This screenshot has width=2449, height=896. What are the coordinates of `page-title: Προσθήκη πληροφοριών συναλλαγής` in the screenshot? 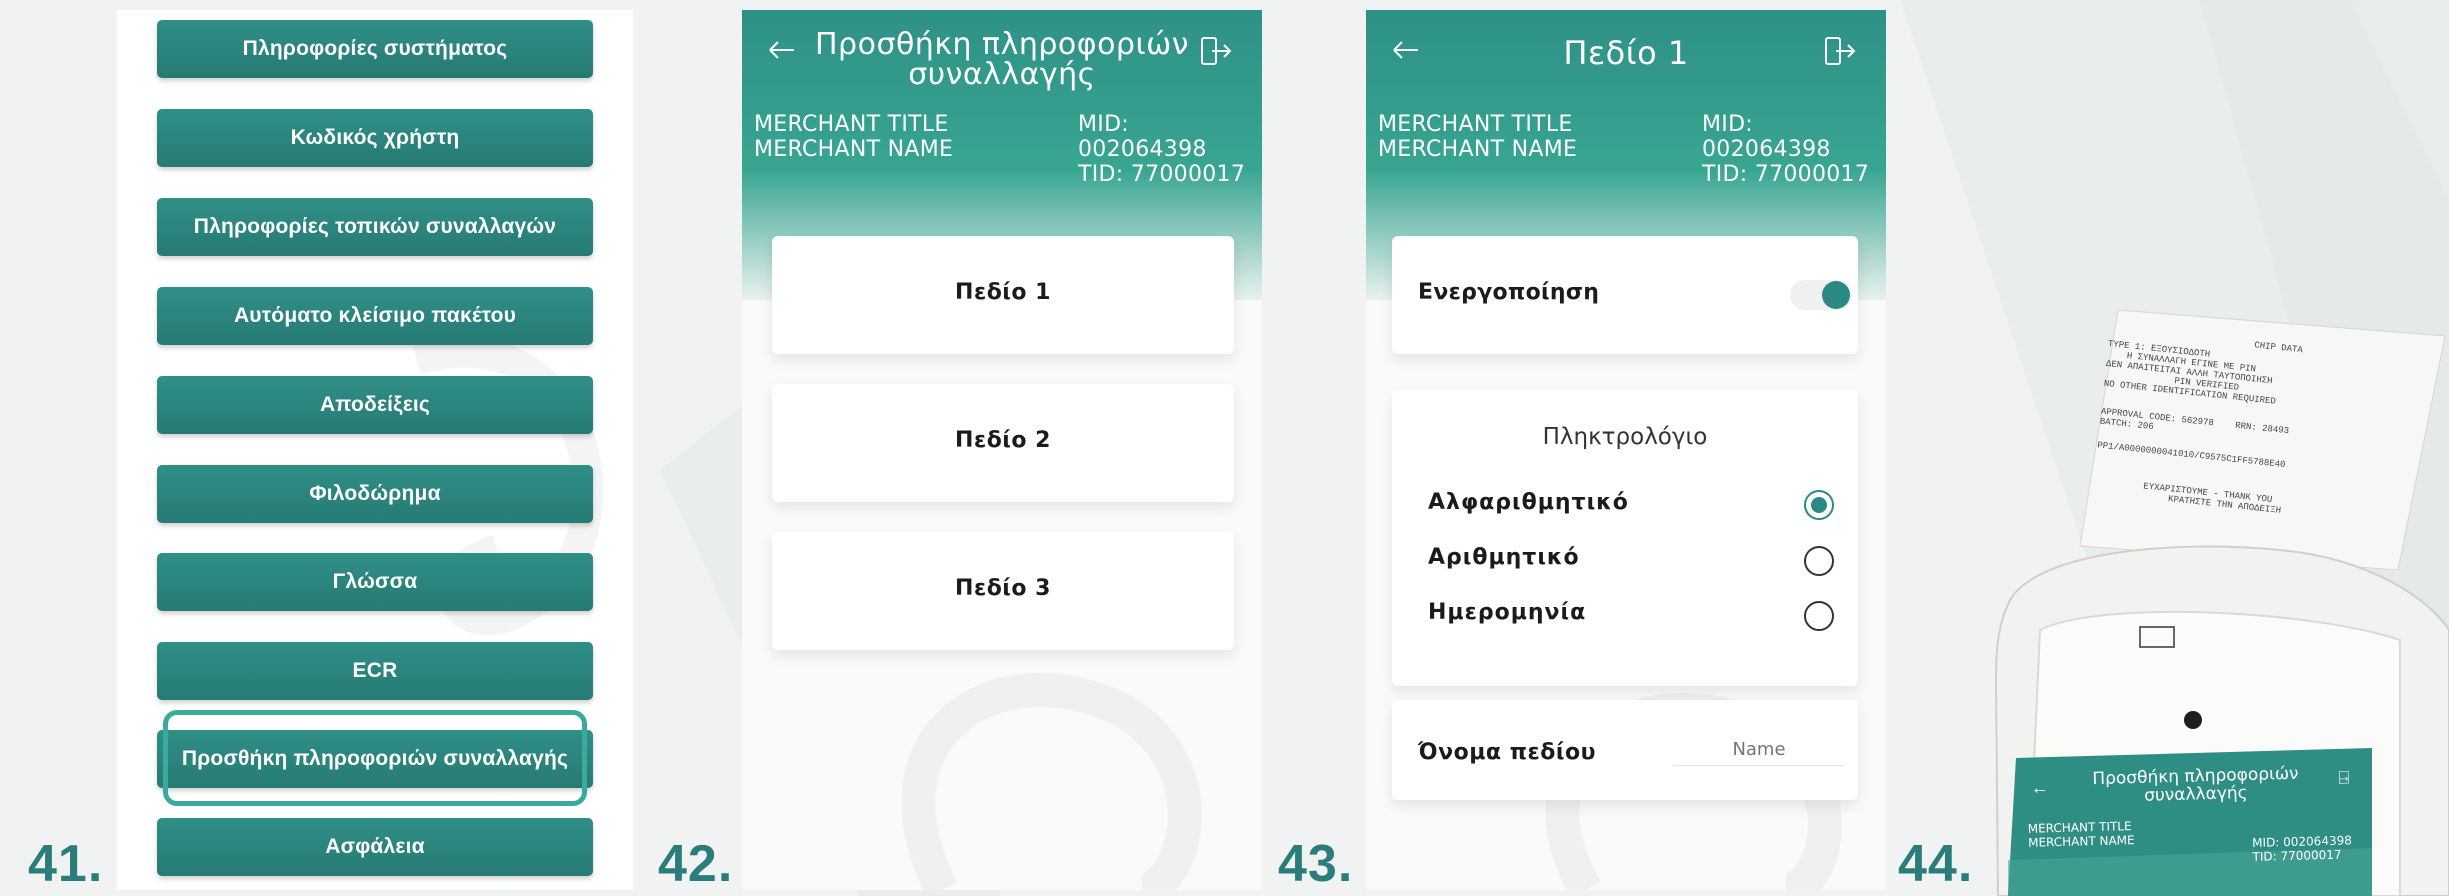 It's located at (1002, 60).